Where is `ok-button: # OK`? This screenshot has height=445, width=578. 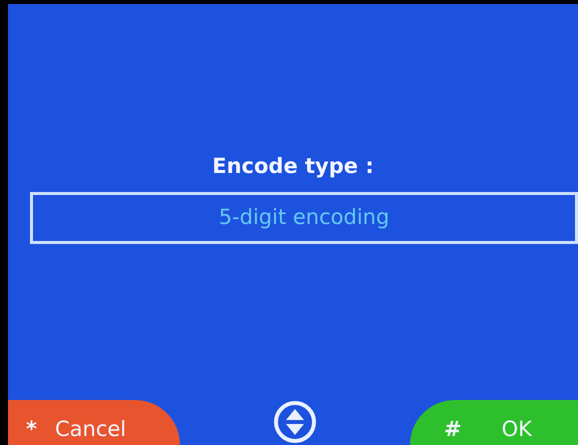
ok-button: # OK is located at coordinates (494, 422).